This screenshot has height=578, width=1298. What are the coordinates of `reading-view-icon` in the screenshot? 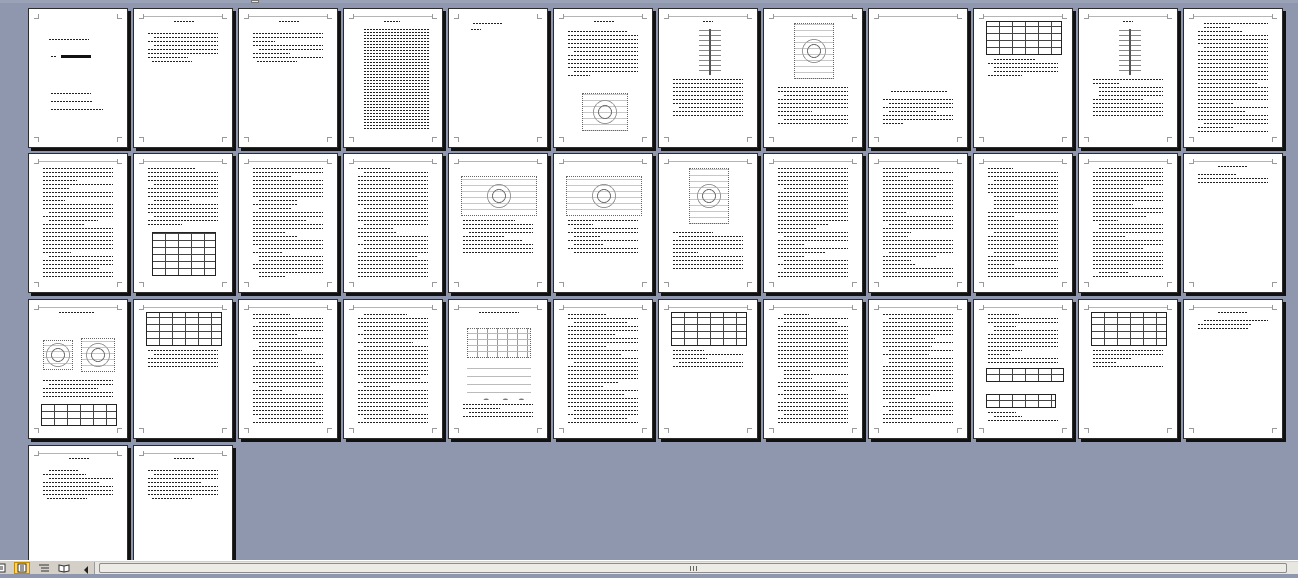 It's located at (64, 568).